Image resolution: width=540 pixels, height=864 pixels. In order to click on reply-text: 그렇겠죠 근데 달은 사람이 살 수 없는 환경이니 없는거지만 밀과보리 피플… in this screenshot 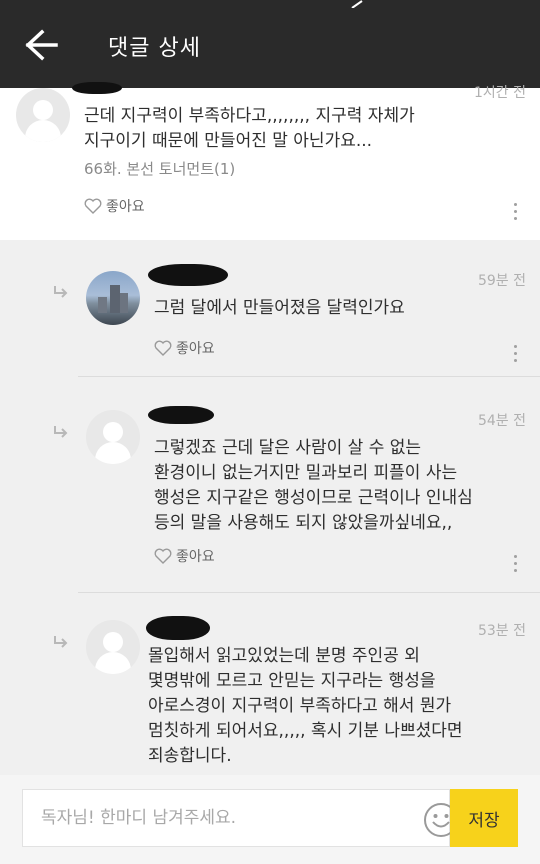, I will do `click(313, 485)`.